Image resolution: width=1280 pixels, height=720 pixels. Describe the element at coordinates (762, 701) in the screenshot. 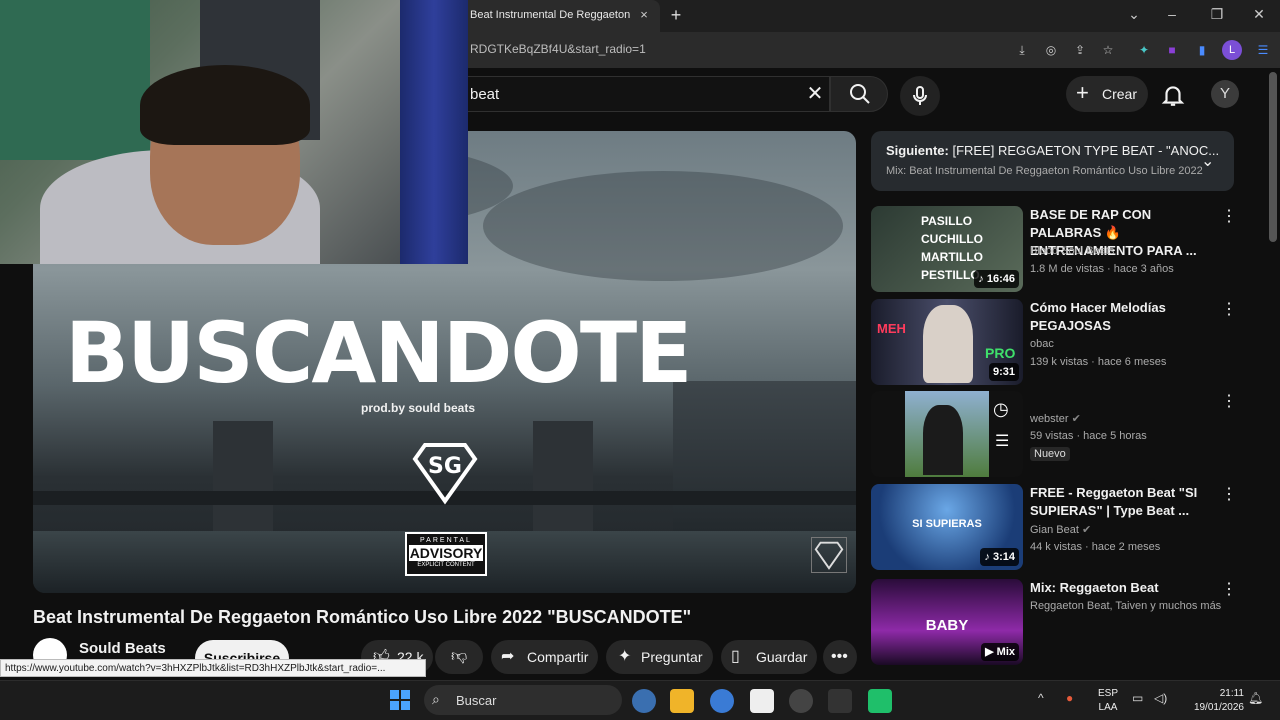

I see `capcut-icon` at that location.